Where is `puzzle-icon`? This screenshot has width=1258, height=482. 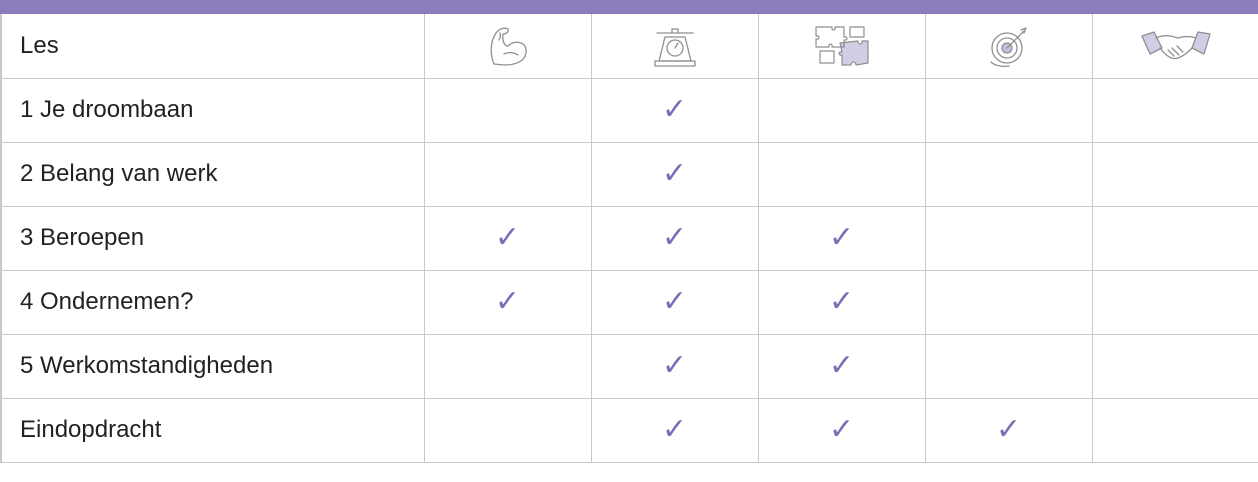
puzzle-icon is located at coordinates (841, 46).